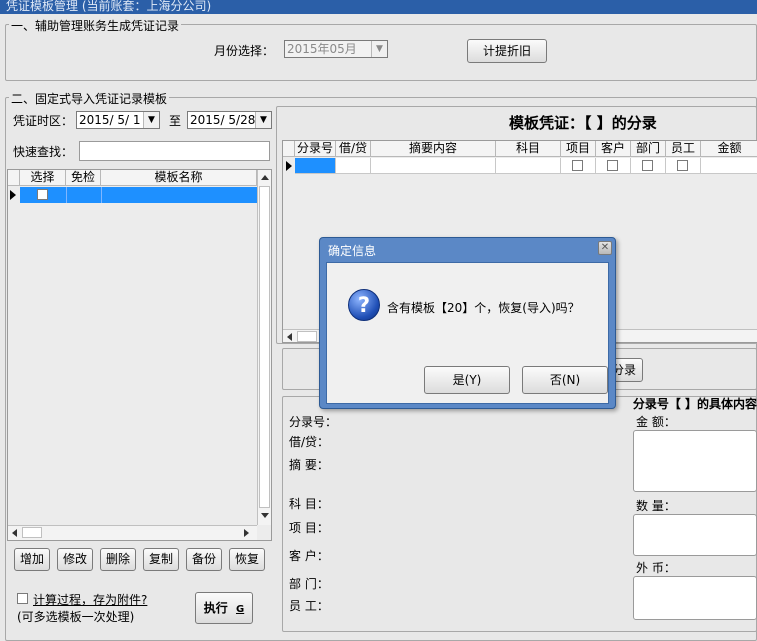 Image resolution: width=757 pixels, height=641 pixels. Describe the element at coordinates (175, 121) in the screenshot. I see `to-label: 至` at that location.